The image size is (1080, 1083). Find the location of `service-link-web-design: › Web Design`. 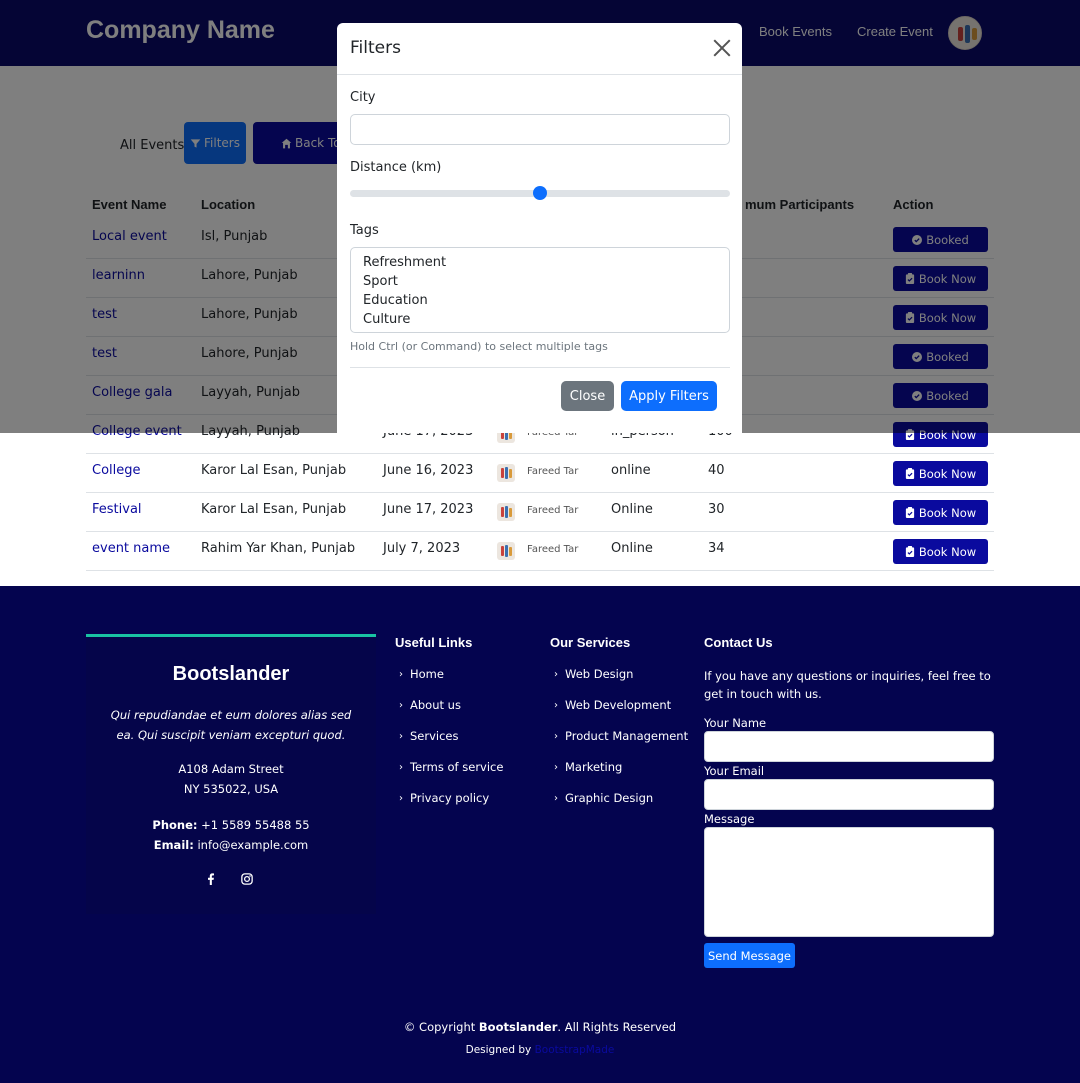

service-link-web-design: › Web Design is located at coordinates (593, 674).